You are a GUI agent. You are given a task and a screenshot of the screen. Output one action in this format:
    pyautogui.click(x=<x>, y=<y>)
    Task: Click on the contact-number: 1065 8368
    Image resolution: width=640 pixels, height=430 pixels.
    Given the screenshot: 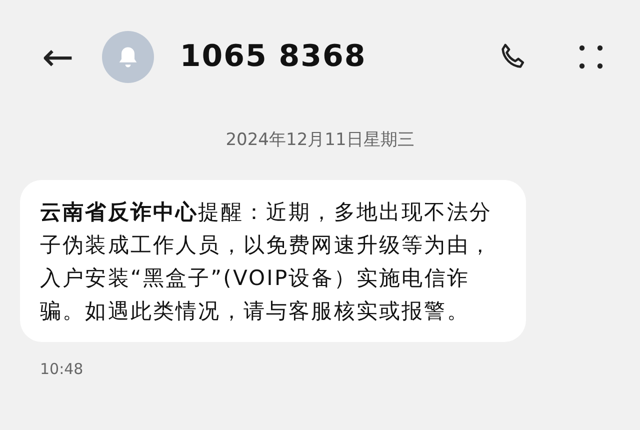 What is the action you would take?
    pyautogui.click(x=273, y=57)
    